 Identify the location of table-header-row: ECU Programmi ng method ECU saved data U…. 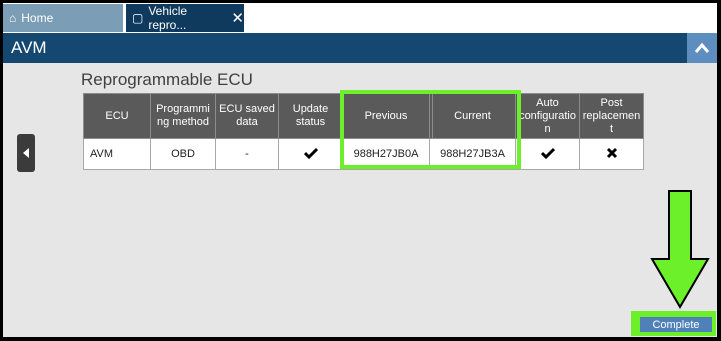
(363, 116).